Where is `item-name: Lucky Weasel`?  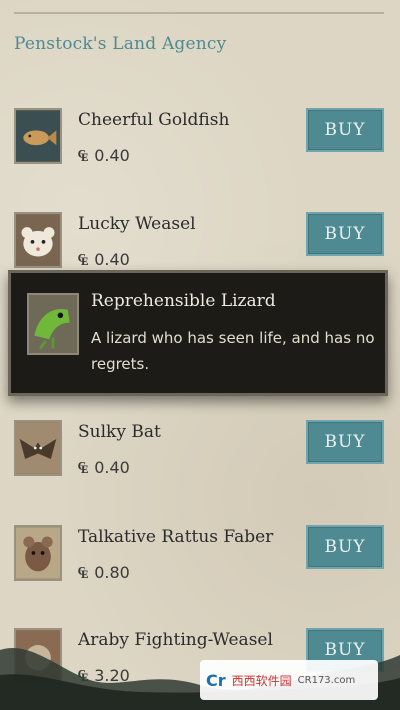 item-name: Lucky Weasel is located at coordinates (137, 224).